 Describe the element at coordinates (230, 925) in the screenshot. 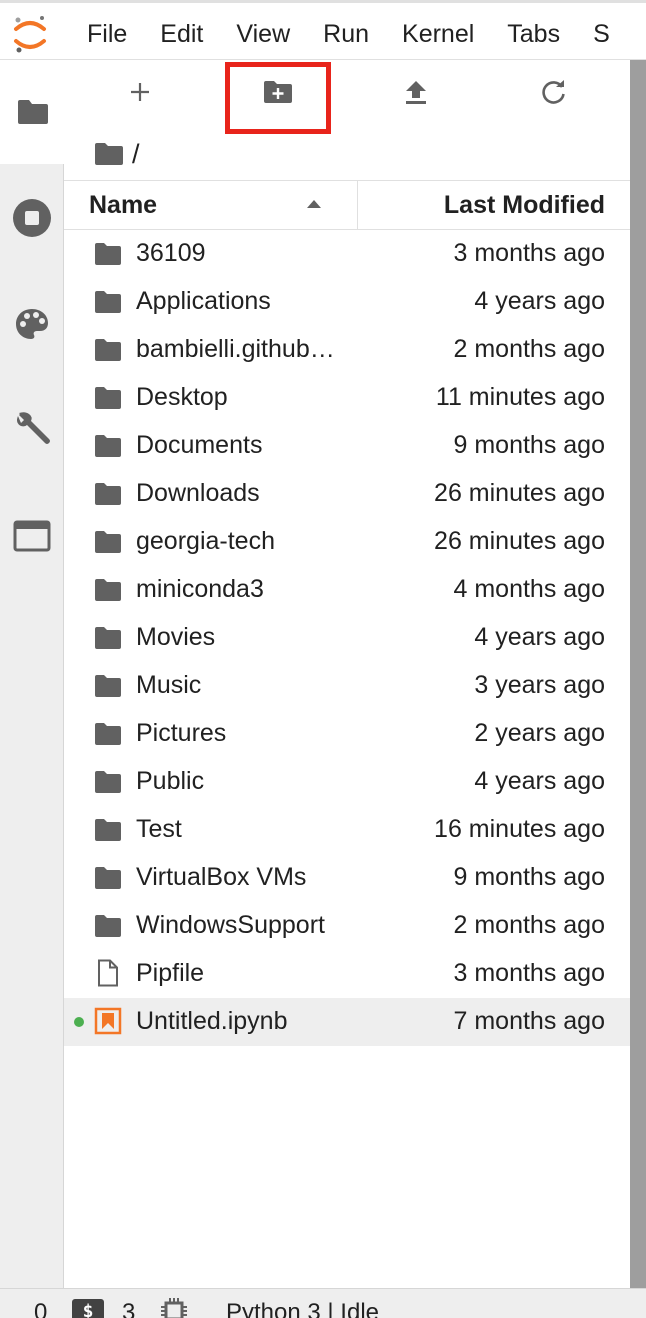

I see `file-name: WindowsSupport` at that location.